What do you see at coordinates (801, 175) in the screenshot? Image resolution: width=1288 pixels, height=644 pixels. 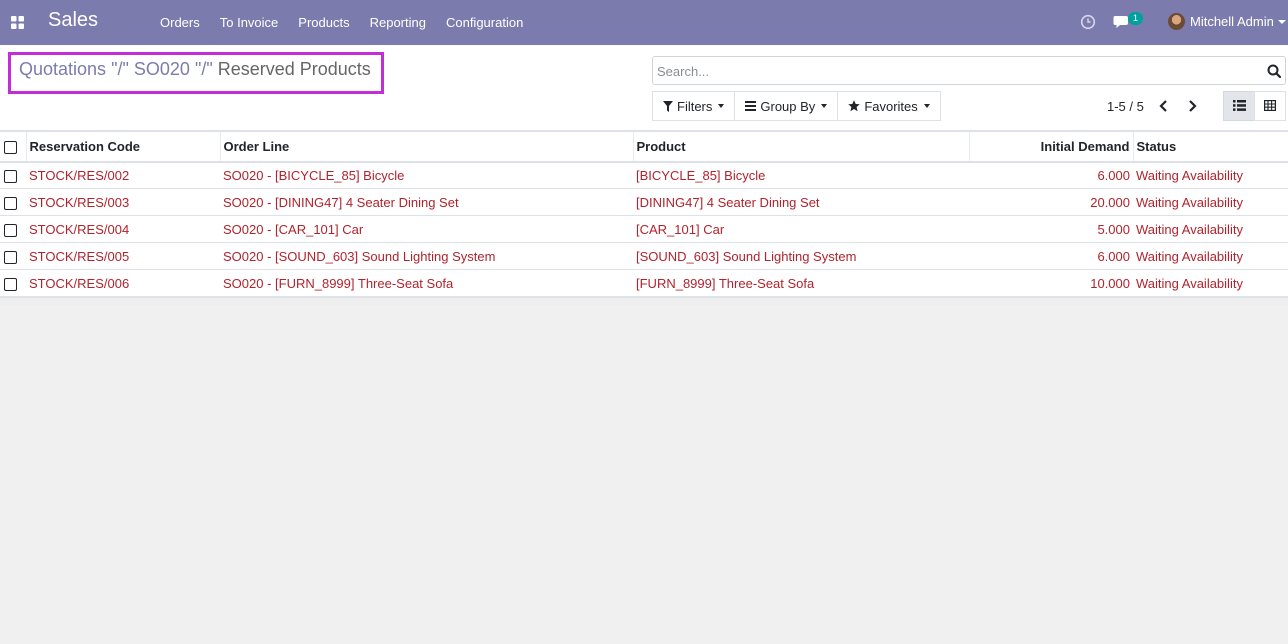 I see `product-cell: [BICYCLE_85] Bicycle` at bounding box center [801, 175].